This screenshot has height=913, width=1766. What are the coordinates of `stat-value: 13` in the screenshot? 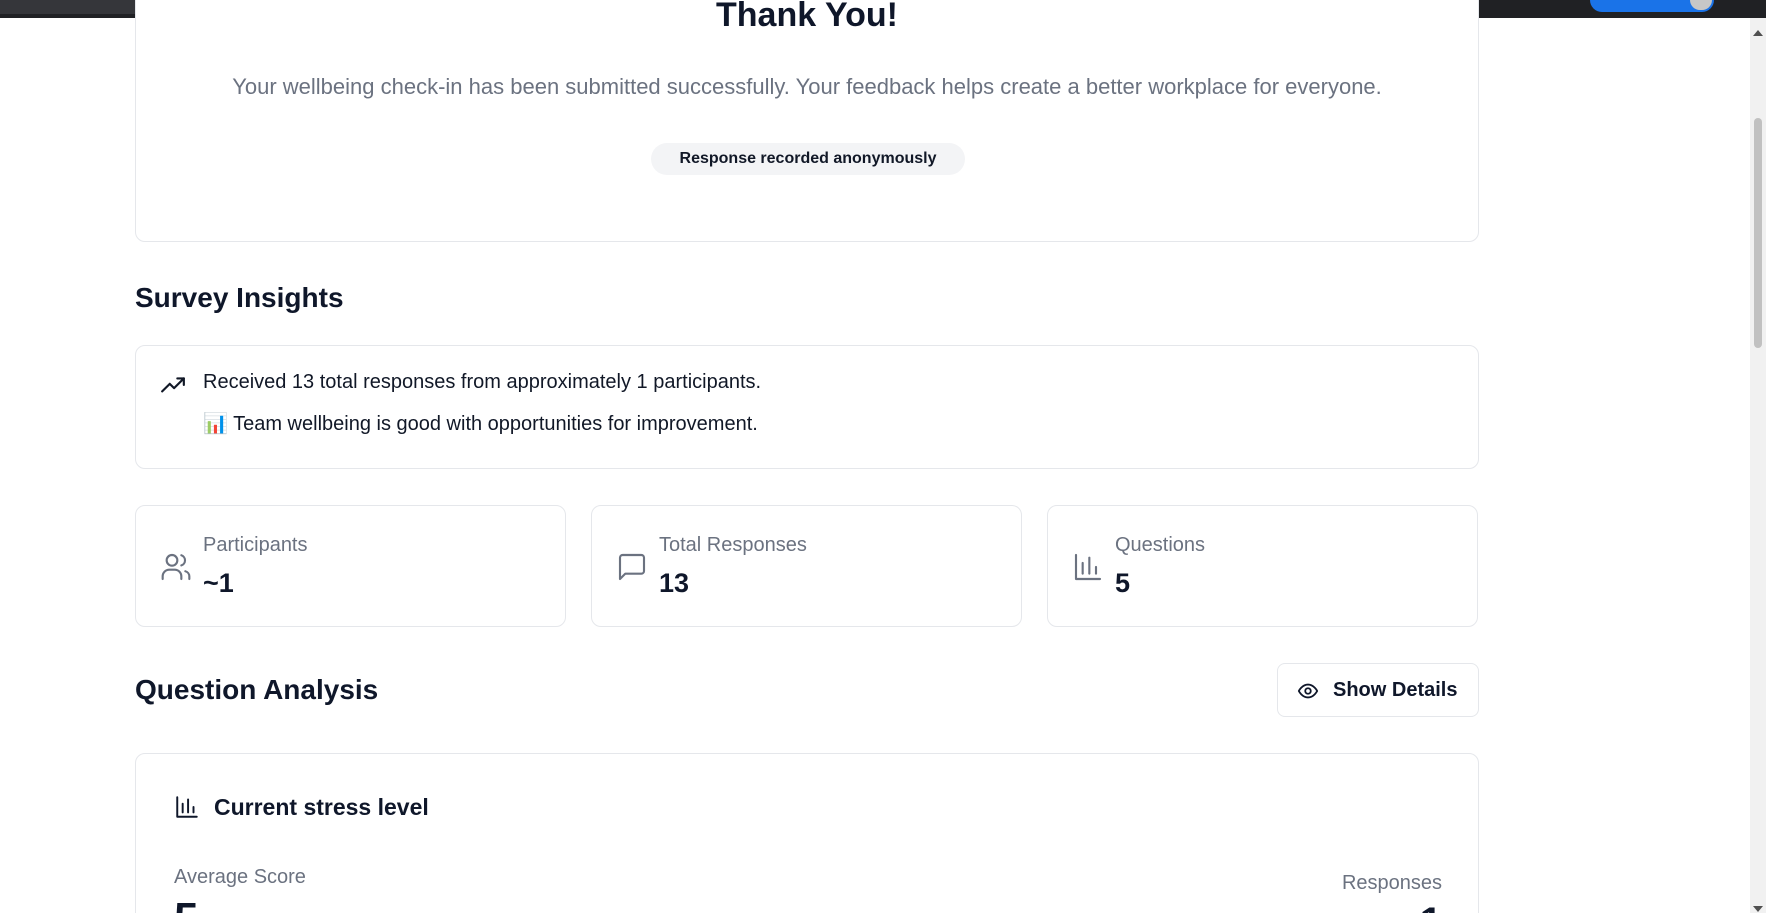 It's located at (674, 583).